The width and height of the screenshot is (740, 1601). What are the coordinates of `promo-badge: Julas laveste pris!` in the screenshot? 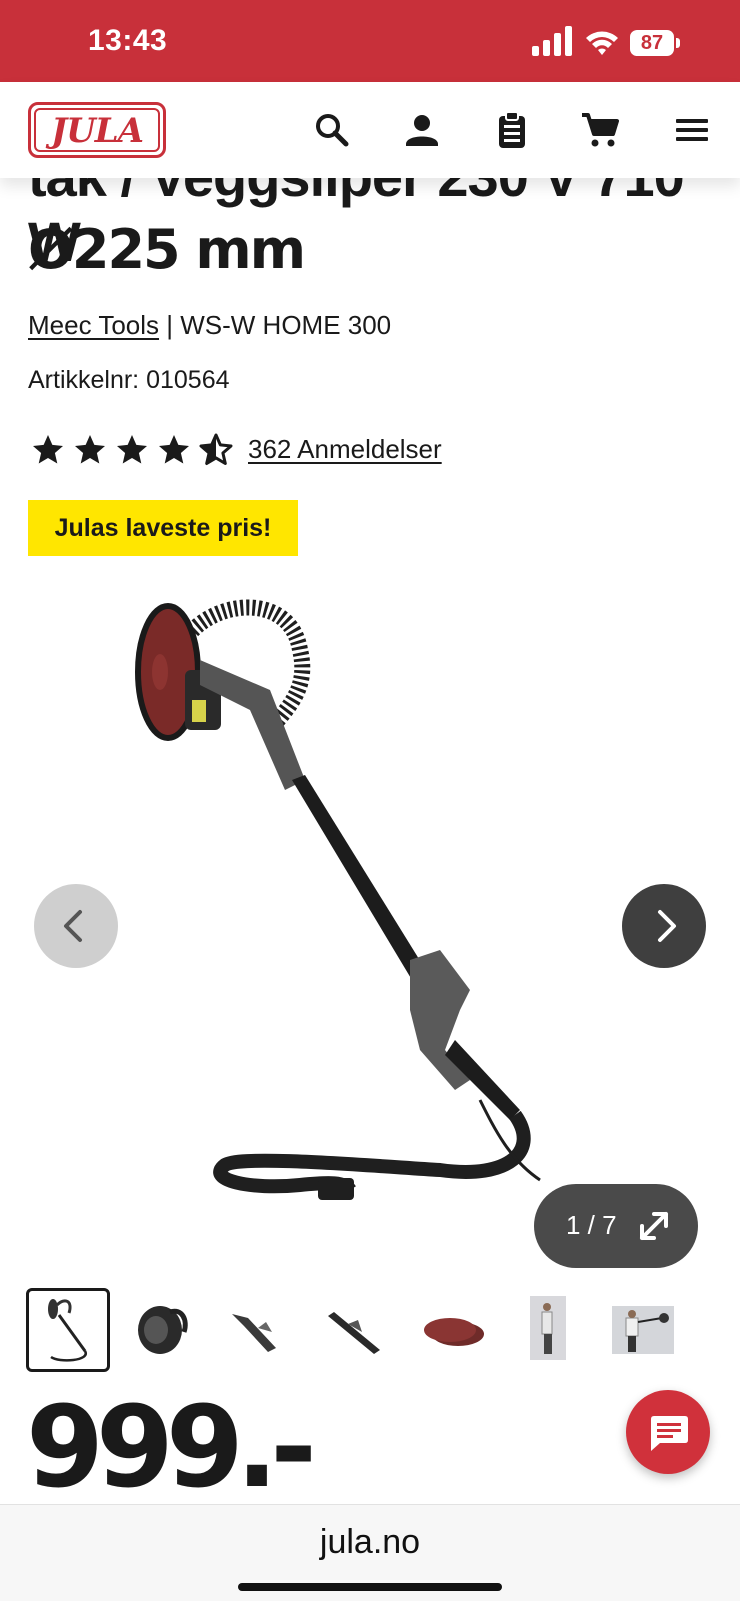 It's located at (163, 528).